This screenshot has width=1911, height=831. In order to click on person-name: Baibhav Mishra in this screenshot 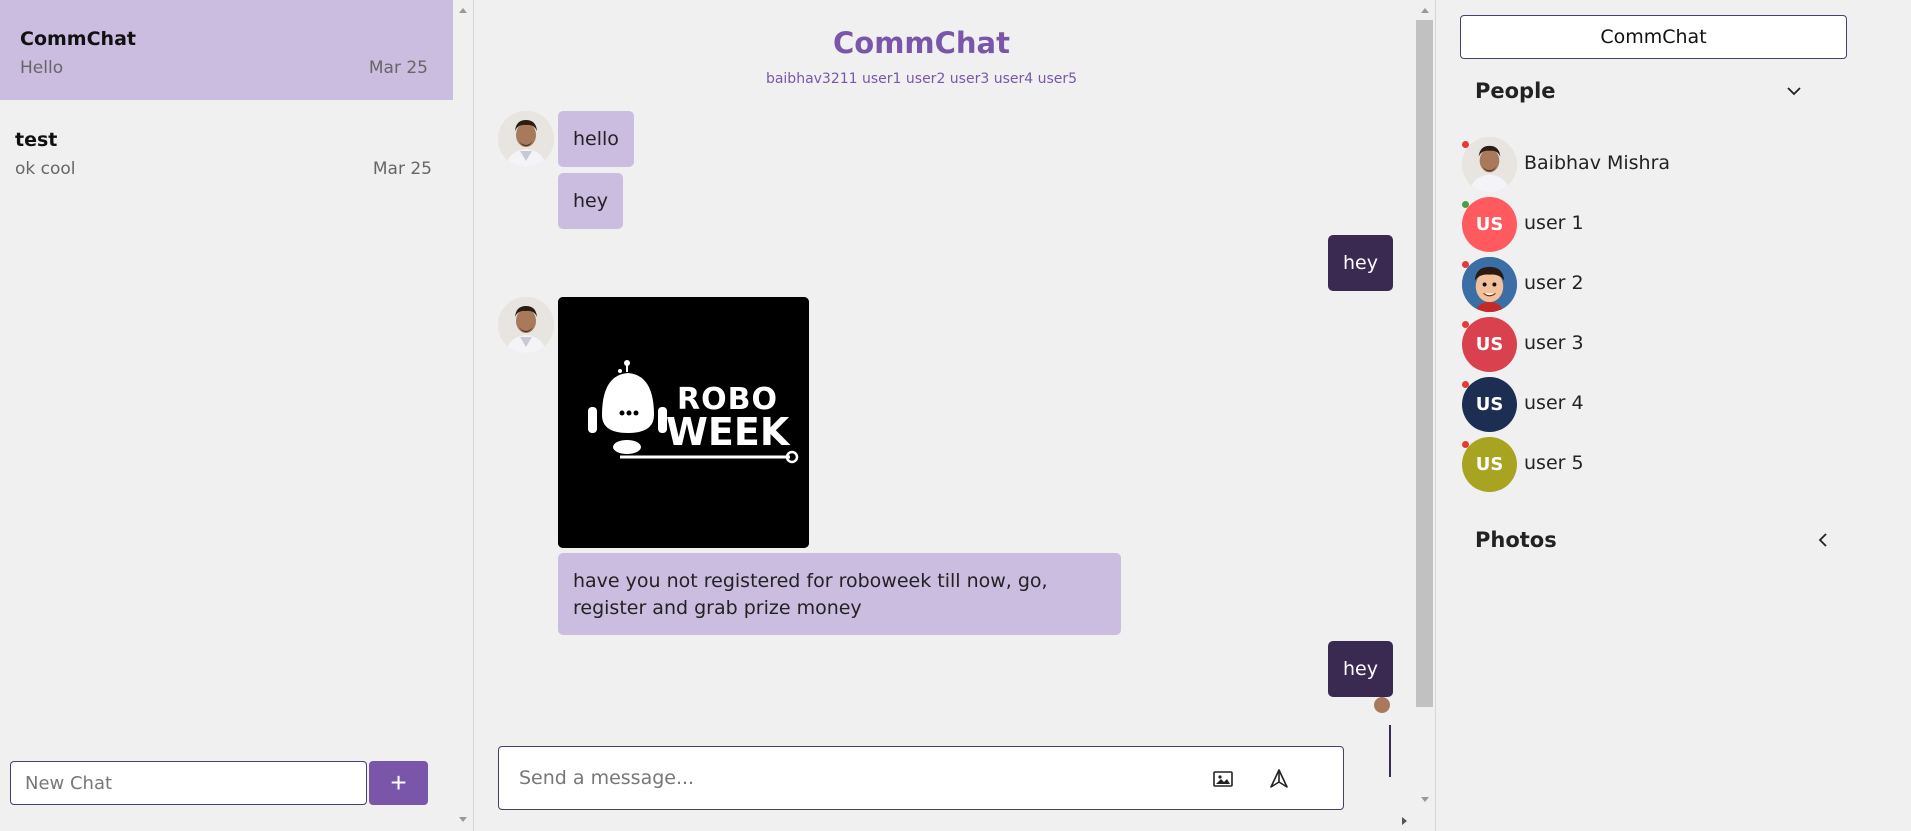, I will do `click(1597, 163)`.